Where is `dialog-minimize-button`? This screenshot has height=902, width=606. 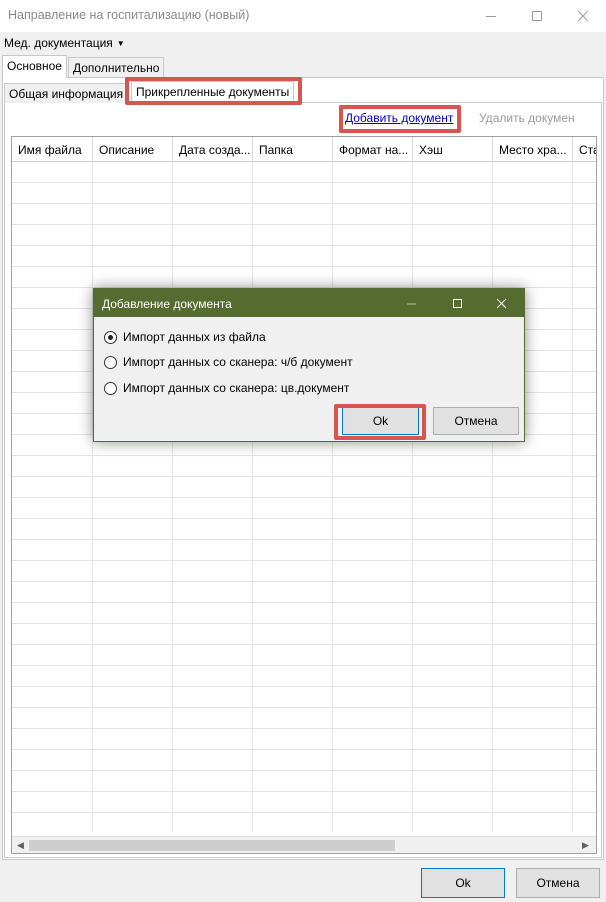
dialog-minimize-button is located at coordinates (411, 303).